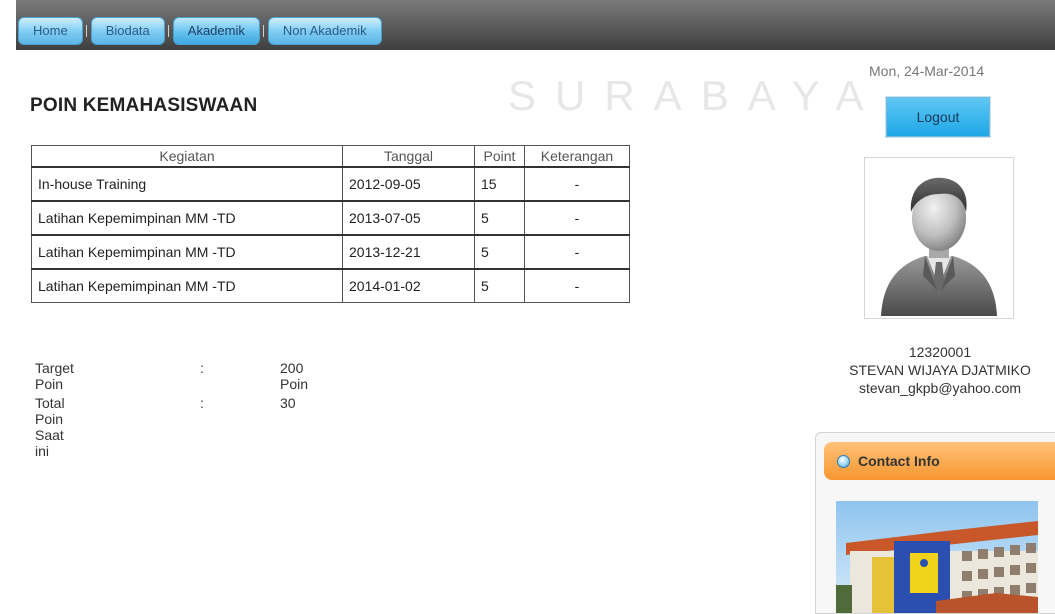 This screenshot has height=614, width=1055. I want to click on contact-info-panel: Contact Info, so click(935, 523).